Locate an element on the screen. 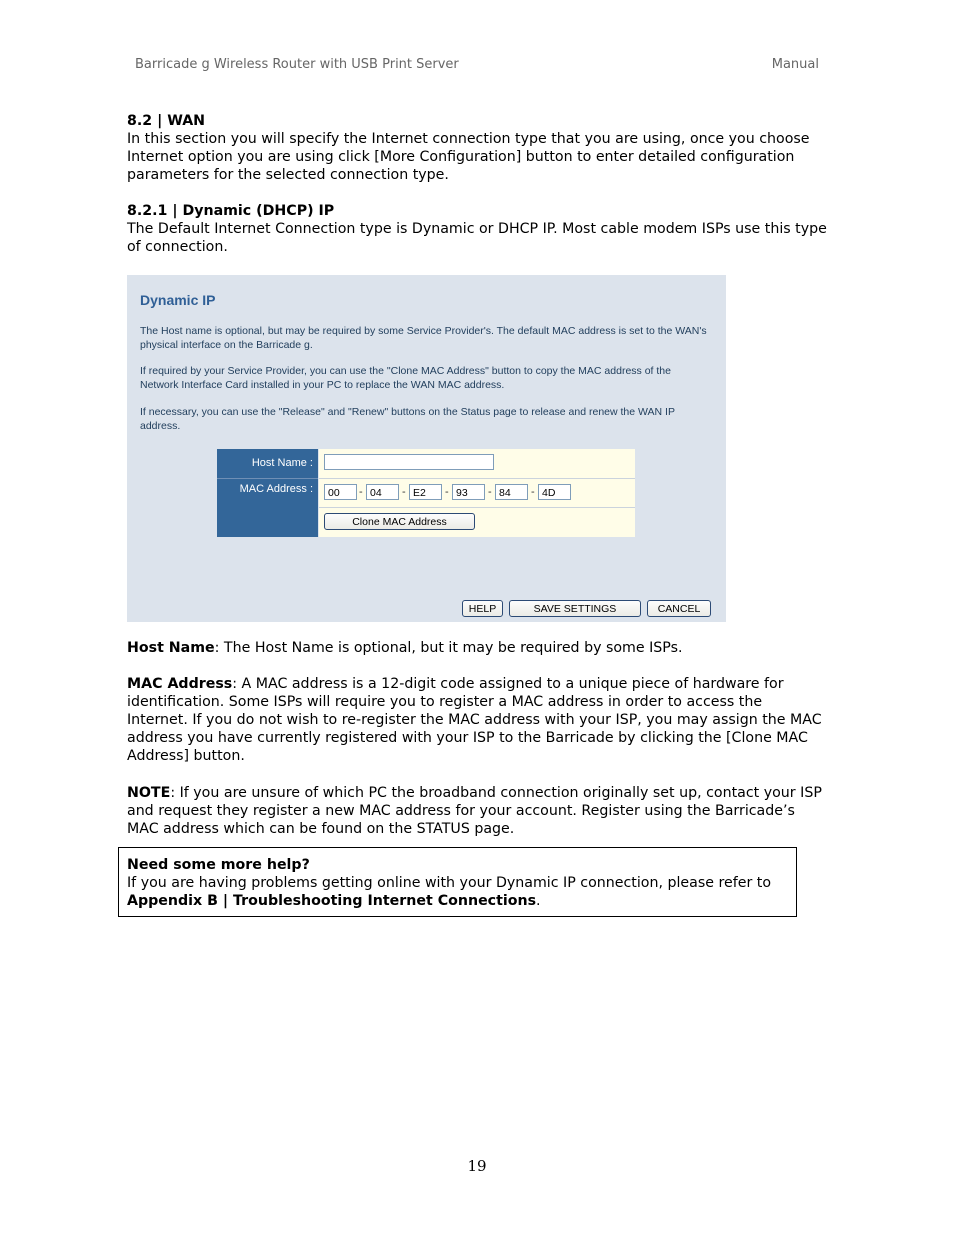 Image resolution: width=954 pixels, height=1235 pixels. help-callout-suffix: . is located at coordinates (538, 901).